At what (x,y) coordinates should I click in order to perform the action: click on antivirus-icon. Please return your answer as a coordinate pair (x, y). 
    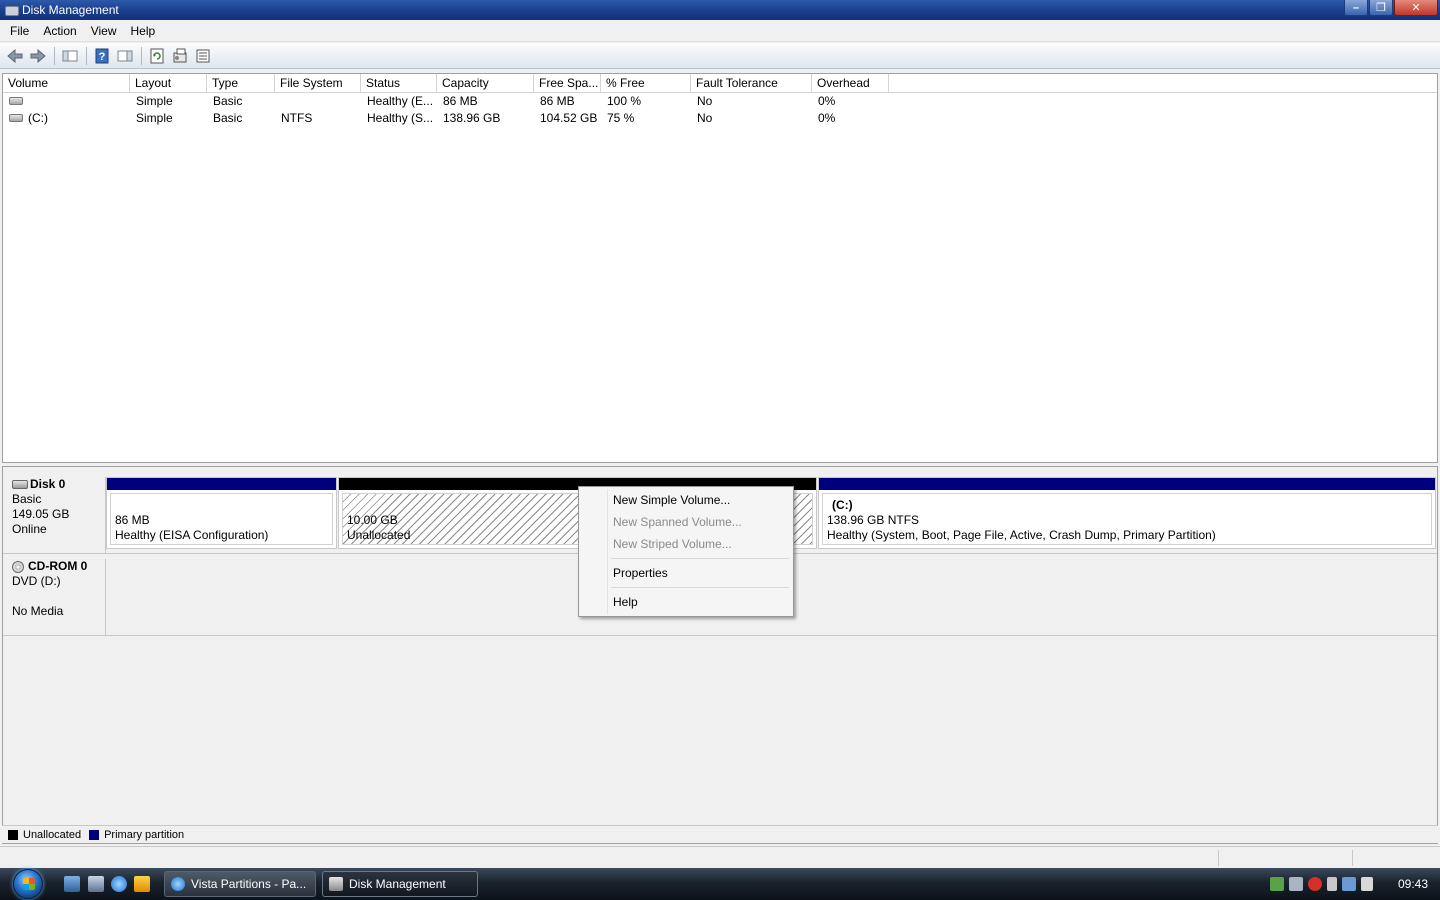
    Looking at the image, I should click on (1315, 884).